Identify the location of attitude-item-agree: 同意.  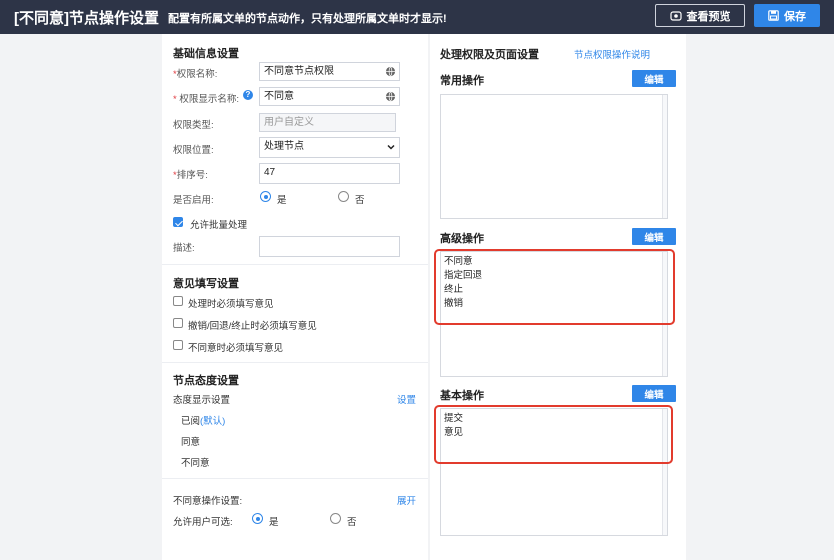
(191, 442).